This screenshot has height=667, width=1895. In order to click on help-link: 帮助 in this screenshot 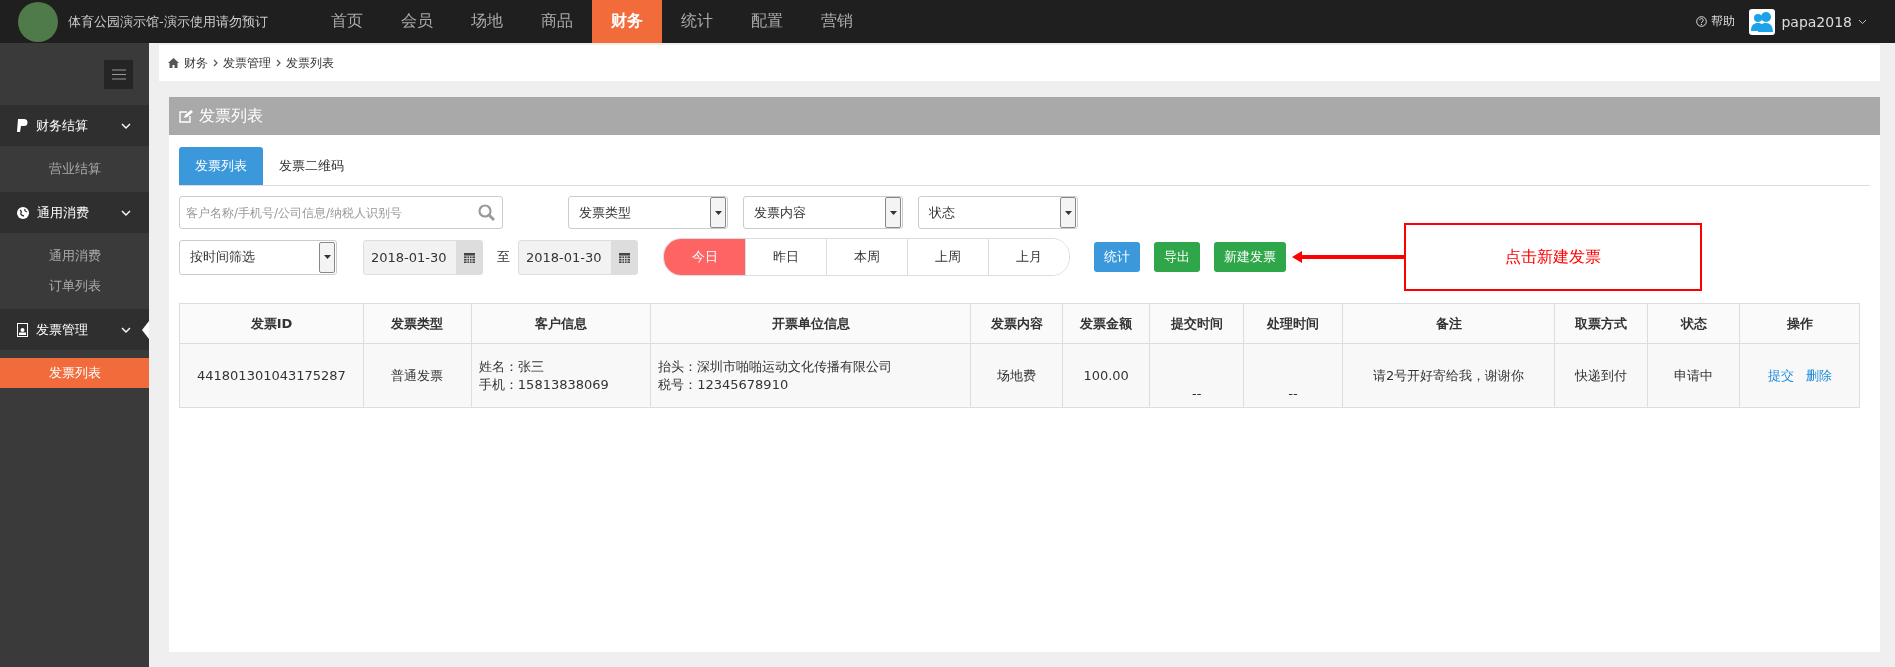, I will do `click(1716, 21)`.